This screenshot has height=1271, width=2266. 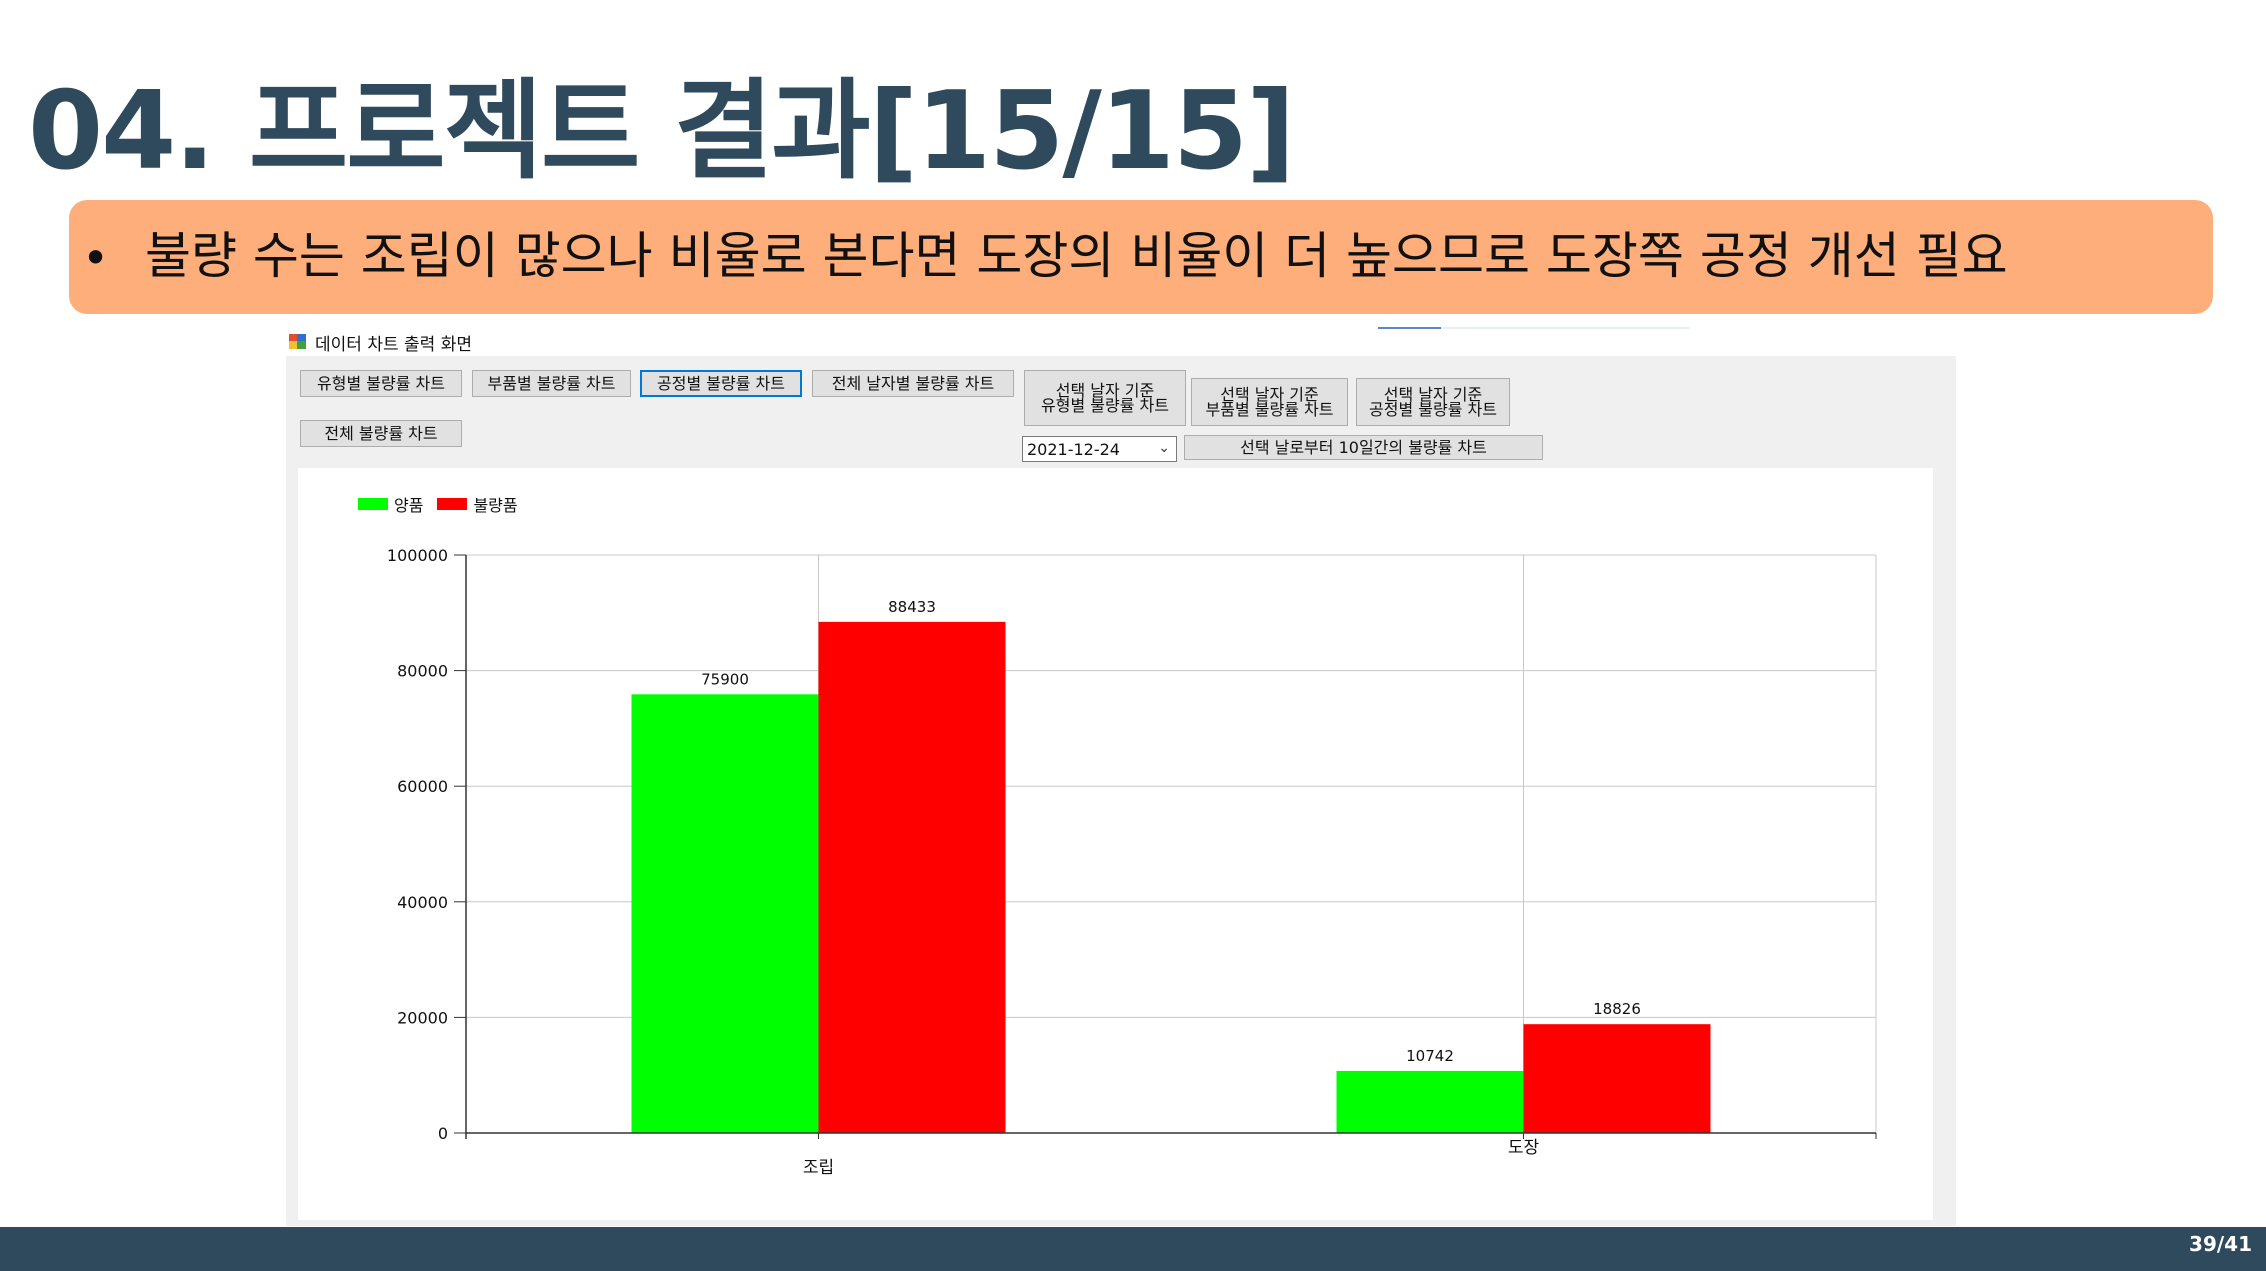 What do you see at coordinates (1534, 328) in the screenshot?
I see `window-header-line` at bounding box center [1534, 328].